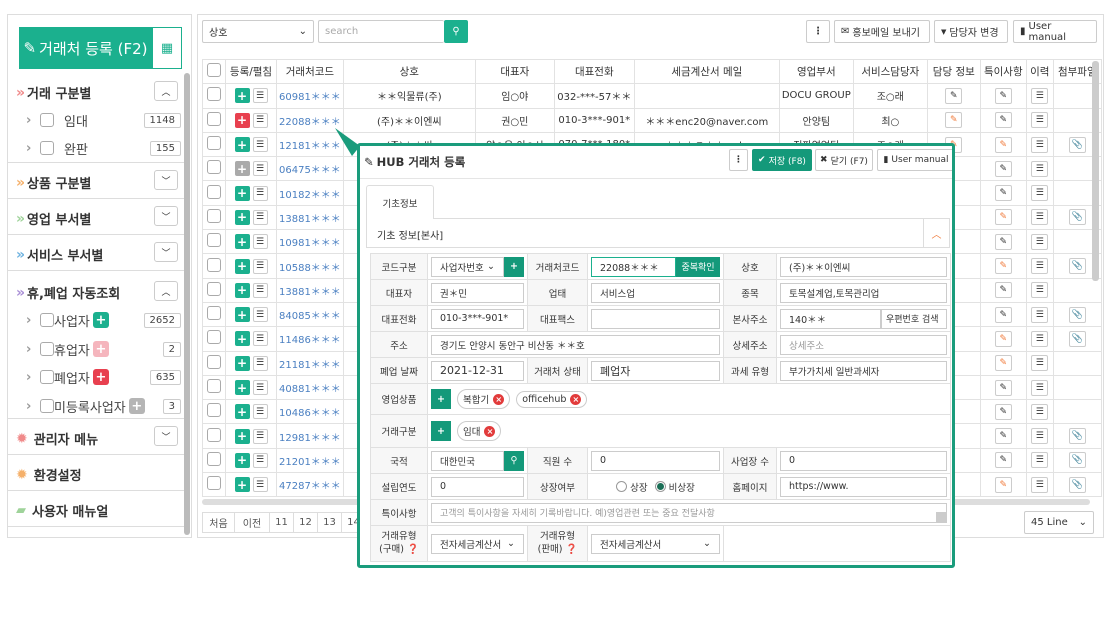 This screenshot has width=1112, height=627. Describe the element at coordinates (310, 438) in the screenshot. I see `client-code-link: 12981＊＊＊` at that location.